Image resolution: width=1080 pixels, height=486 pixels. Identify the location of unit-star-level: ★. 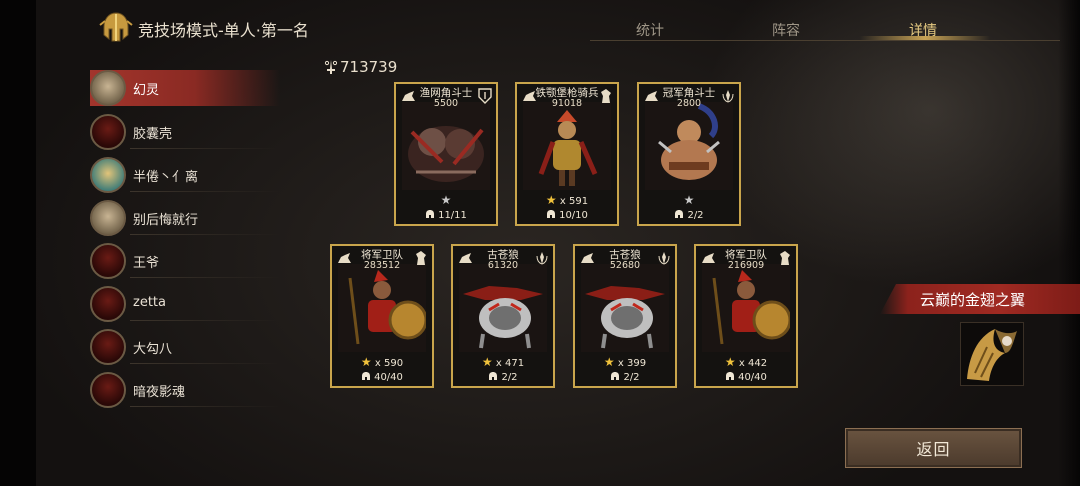
(446, 200).